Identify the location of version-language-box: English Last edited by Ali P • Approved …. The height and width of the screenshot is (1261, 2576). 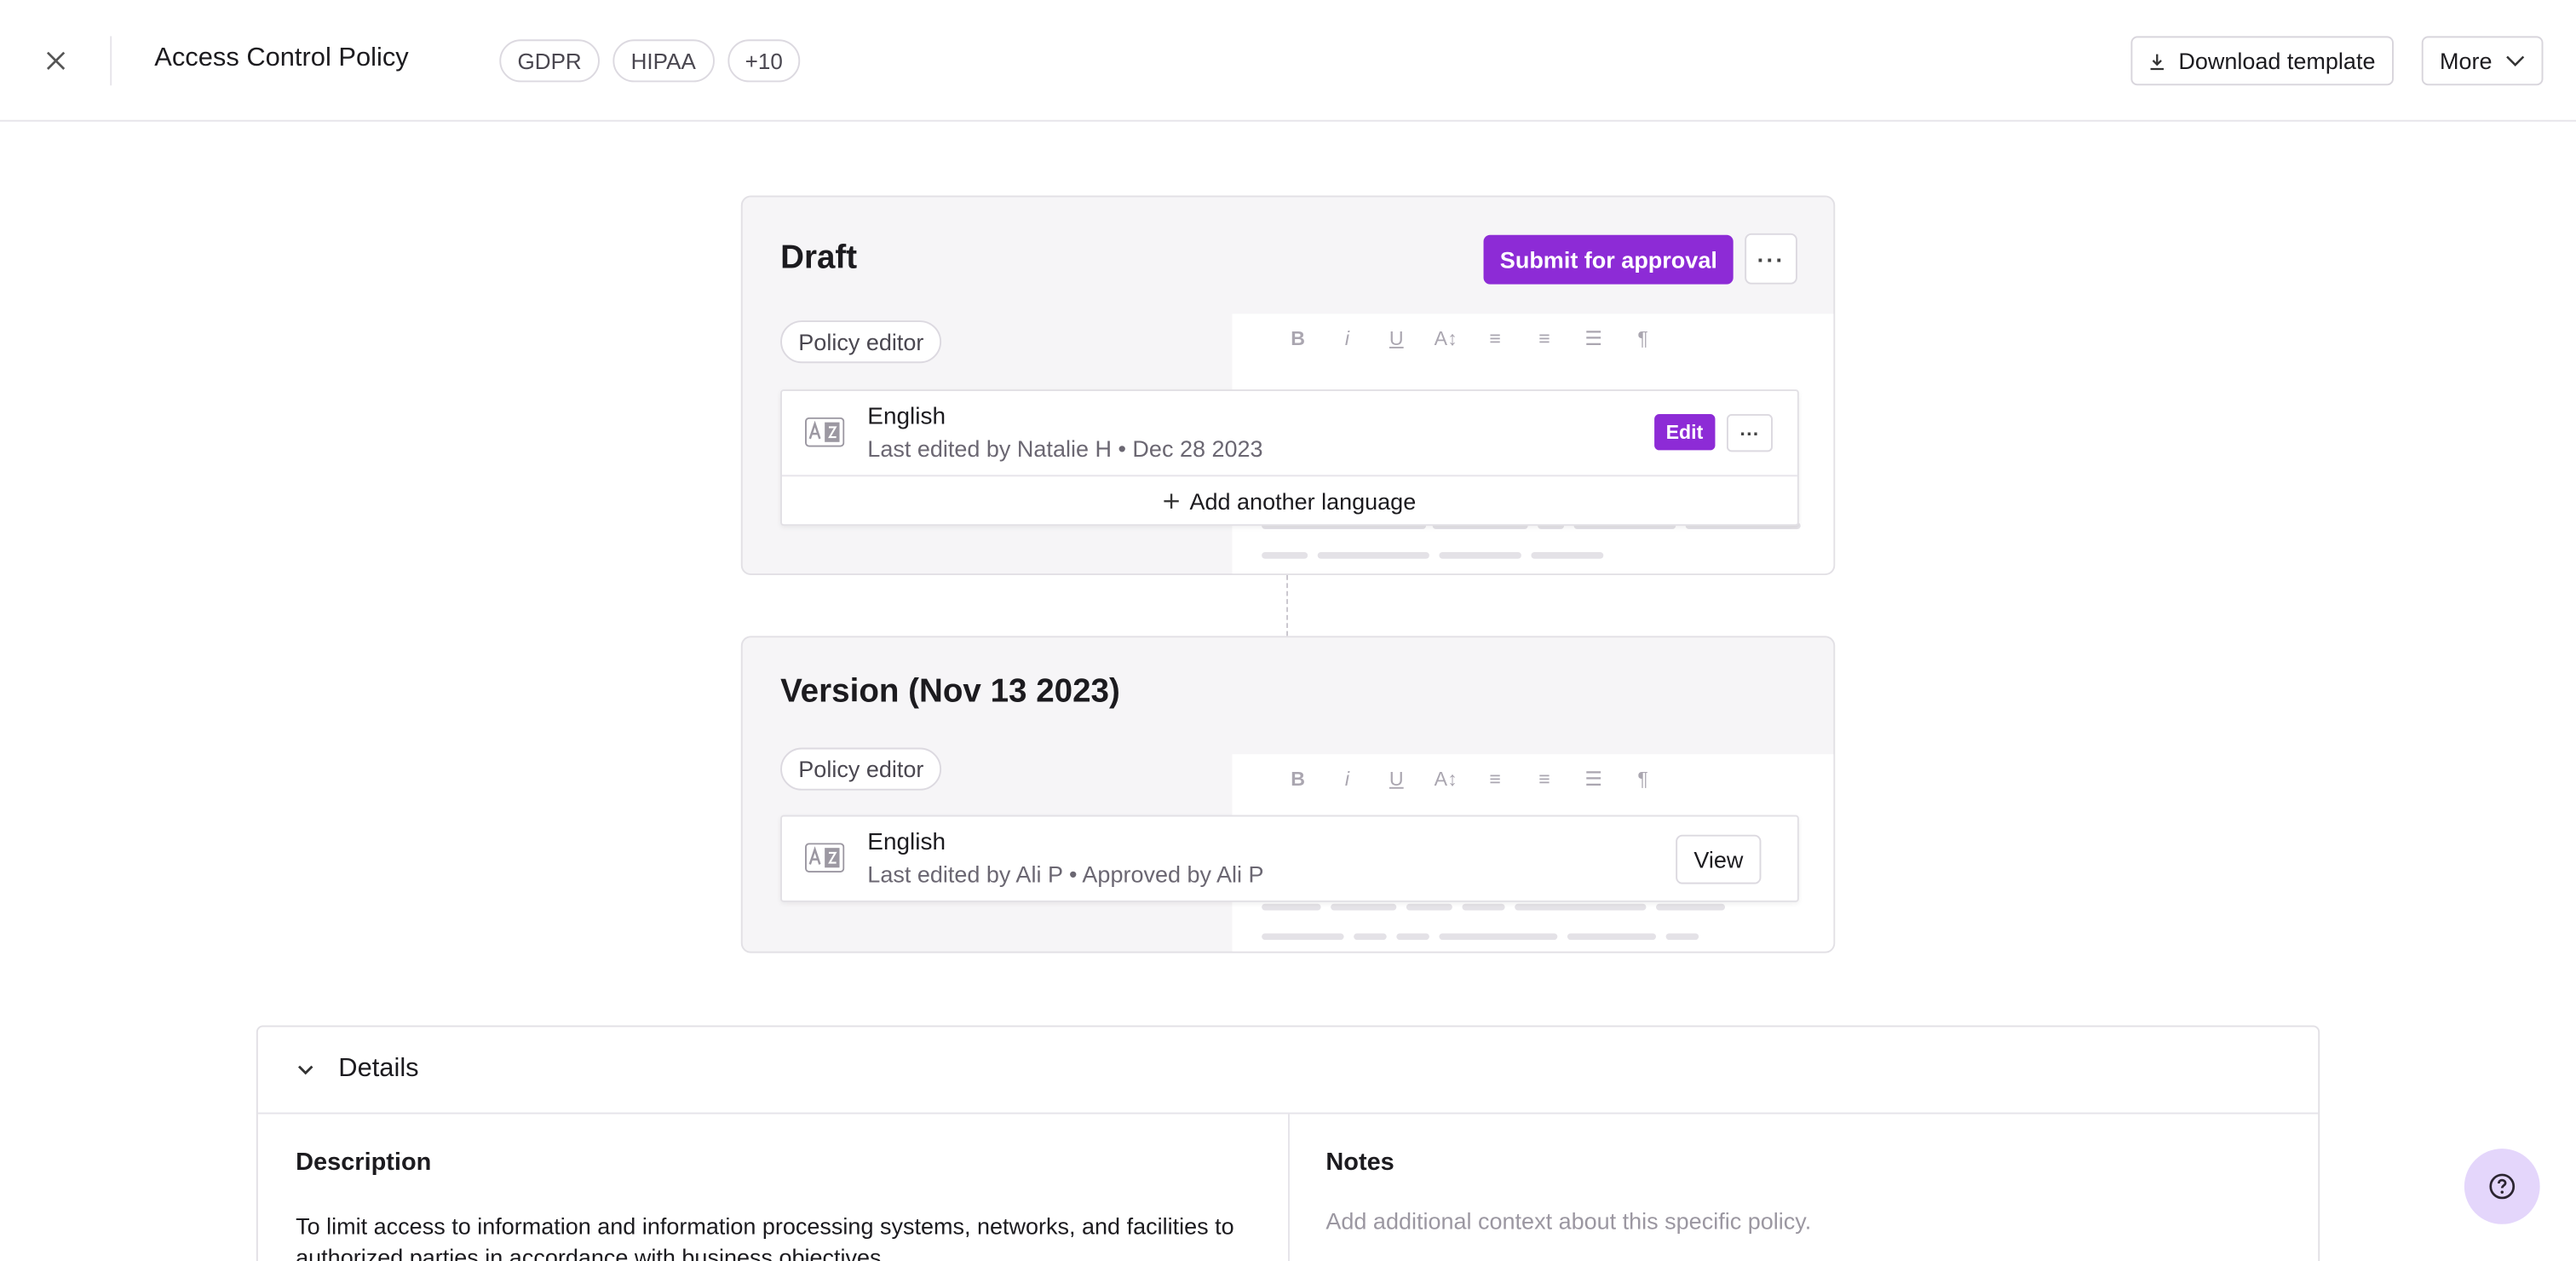
(1289, 859).